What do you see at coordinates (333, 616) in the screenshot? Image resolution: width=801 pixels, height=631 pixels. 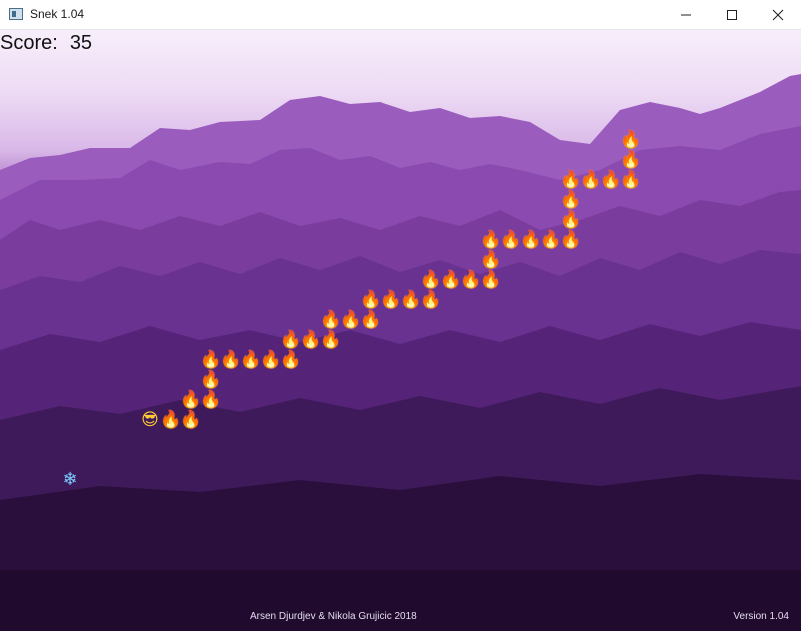 I see `credits-text: Arsen Djurdjev & Nikola Grujicic 2018` at bounding box center [333, 616].